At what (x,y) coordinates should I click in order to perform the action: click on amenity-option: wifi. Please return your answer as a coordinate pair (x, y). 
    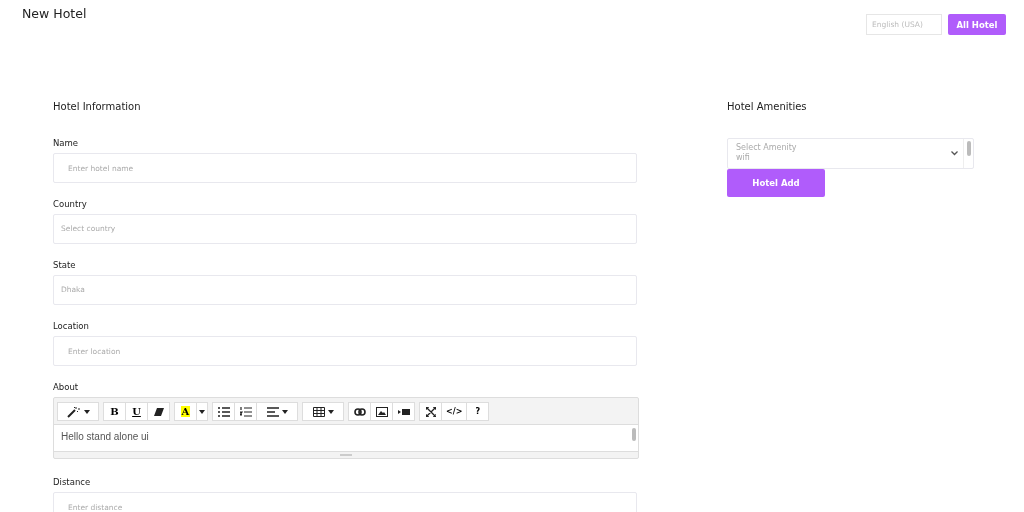
    Looking at the image, I should click on (854, 158).